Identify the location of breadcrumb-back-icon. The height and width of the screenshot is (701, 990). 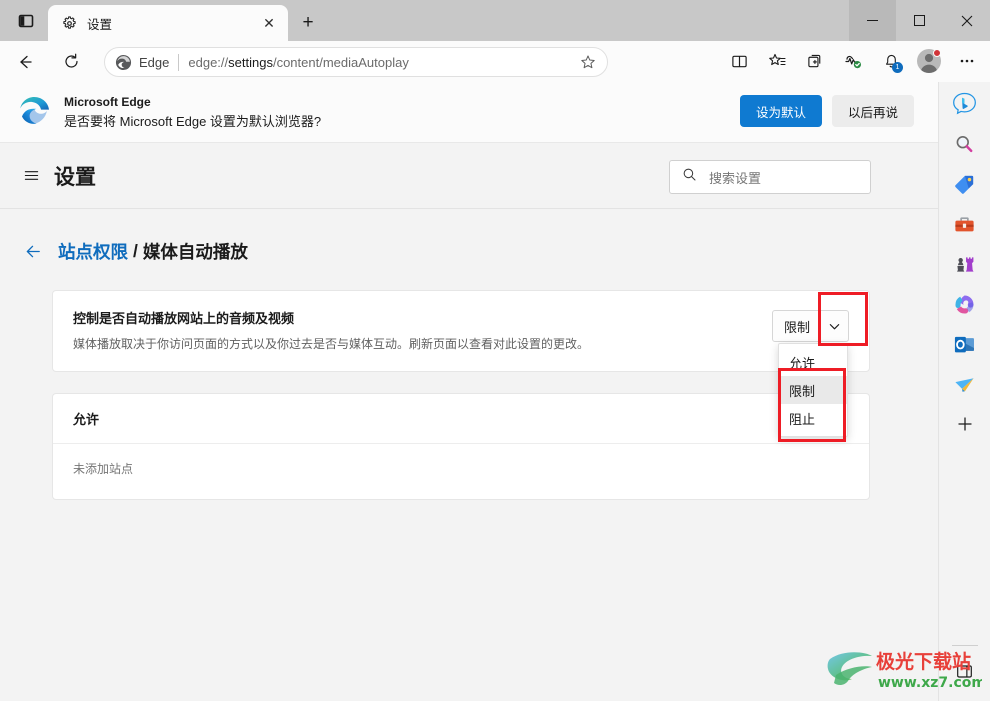
(33, 252).